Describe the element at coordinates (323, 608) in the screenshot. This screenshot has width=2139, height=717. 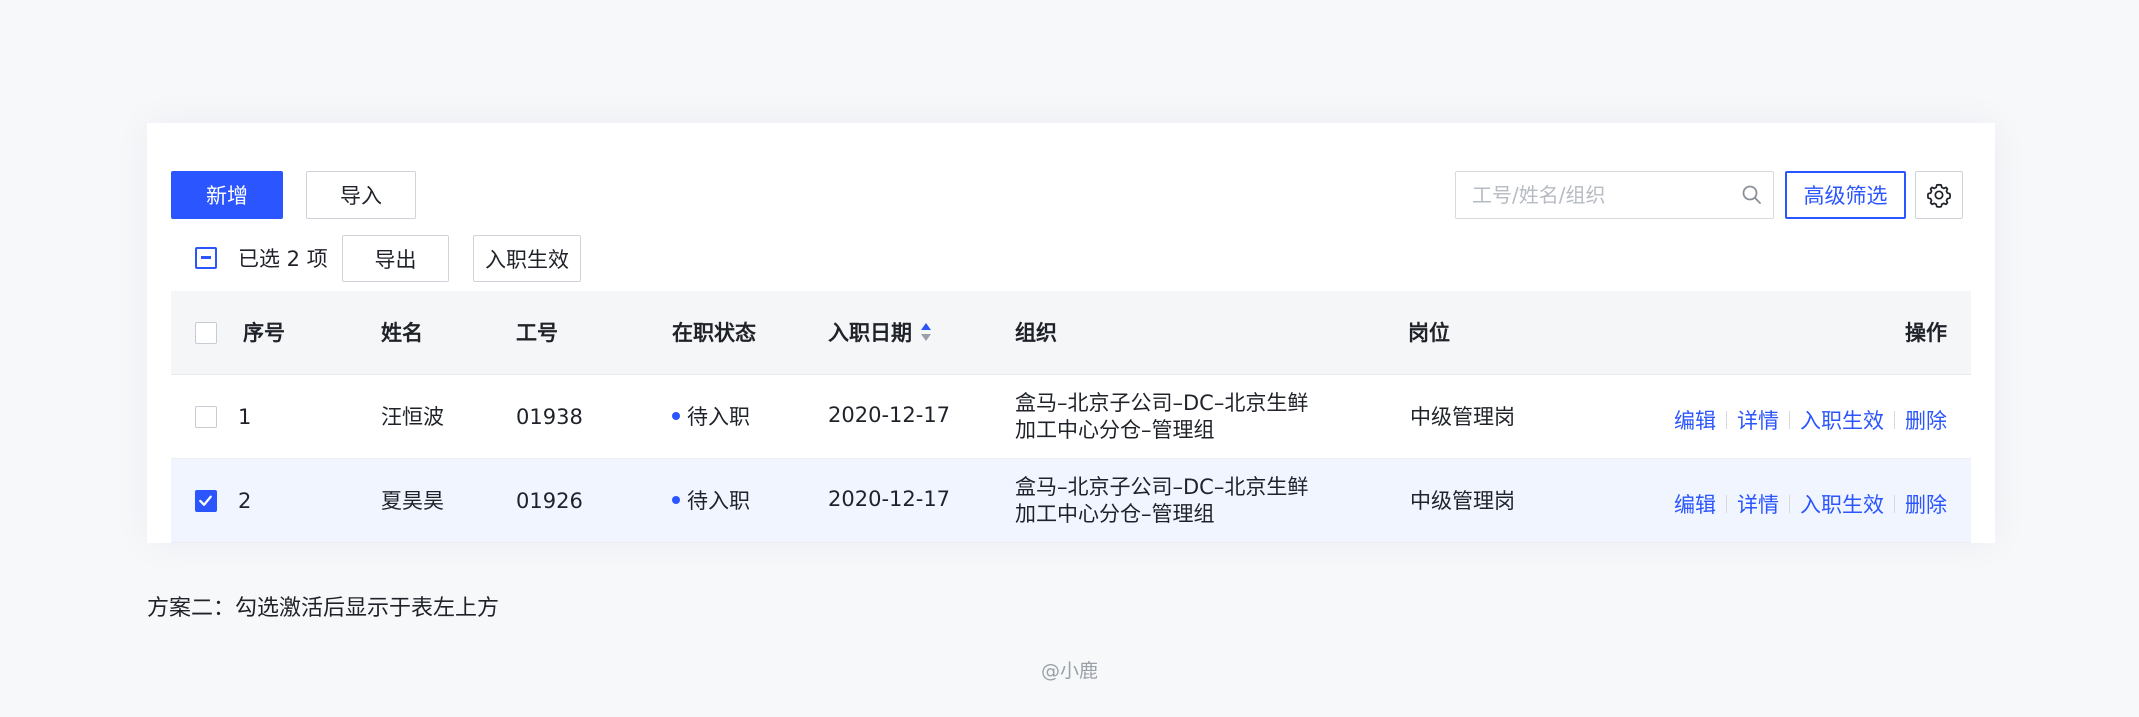
I see `caption-text: 方案二：勾选激活后显示于表左上方` at that location.